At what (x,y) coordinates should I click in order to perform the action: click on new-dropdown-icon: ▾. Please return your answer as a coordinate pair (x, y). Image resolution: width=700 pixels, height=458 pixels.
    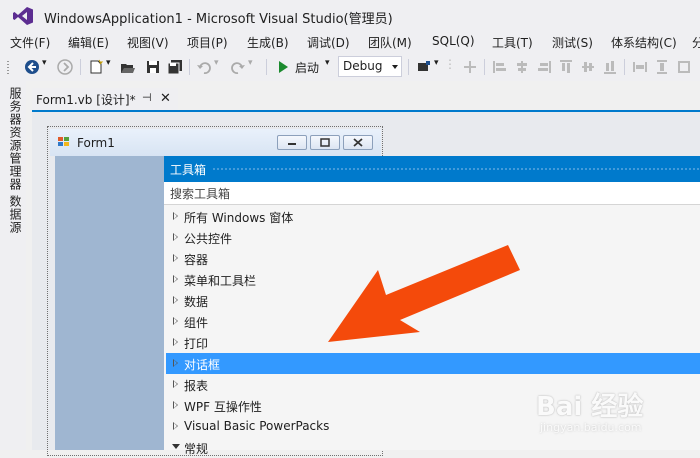
    Looking at the image, I should click on (108, 63).